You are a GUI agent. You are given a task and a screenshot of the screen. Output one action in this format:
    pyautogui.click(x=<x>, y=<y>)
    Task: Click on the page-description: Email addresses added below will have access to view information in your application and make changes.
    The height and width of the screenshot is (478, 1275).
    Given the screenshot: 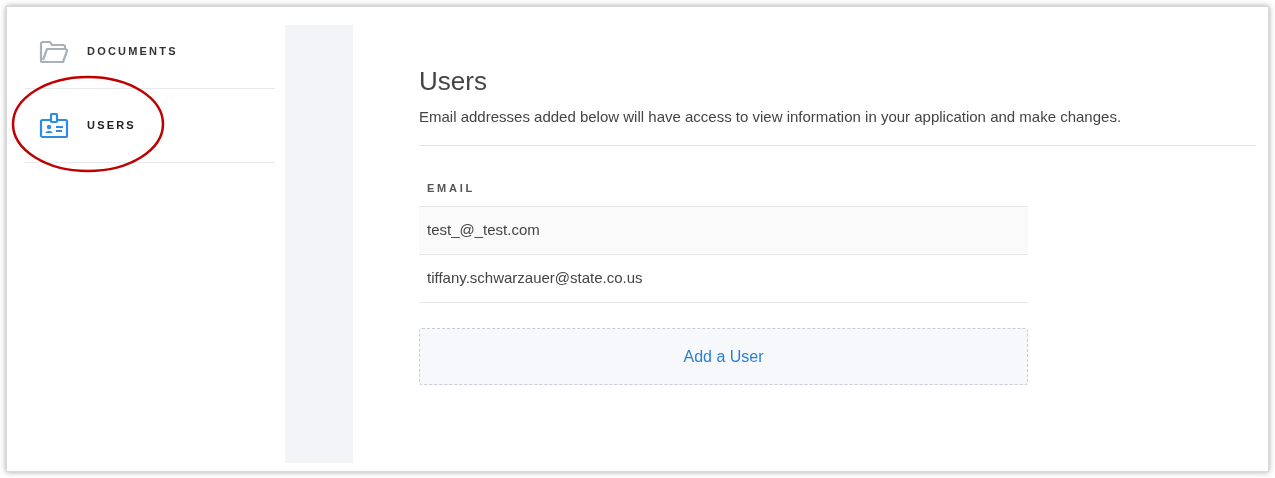 What is the action you would take?
    pyautogui.click(x=771, y=117)
    